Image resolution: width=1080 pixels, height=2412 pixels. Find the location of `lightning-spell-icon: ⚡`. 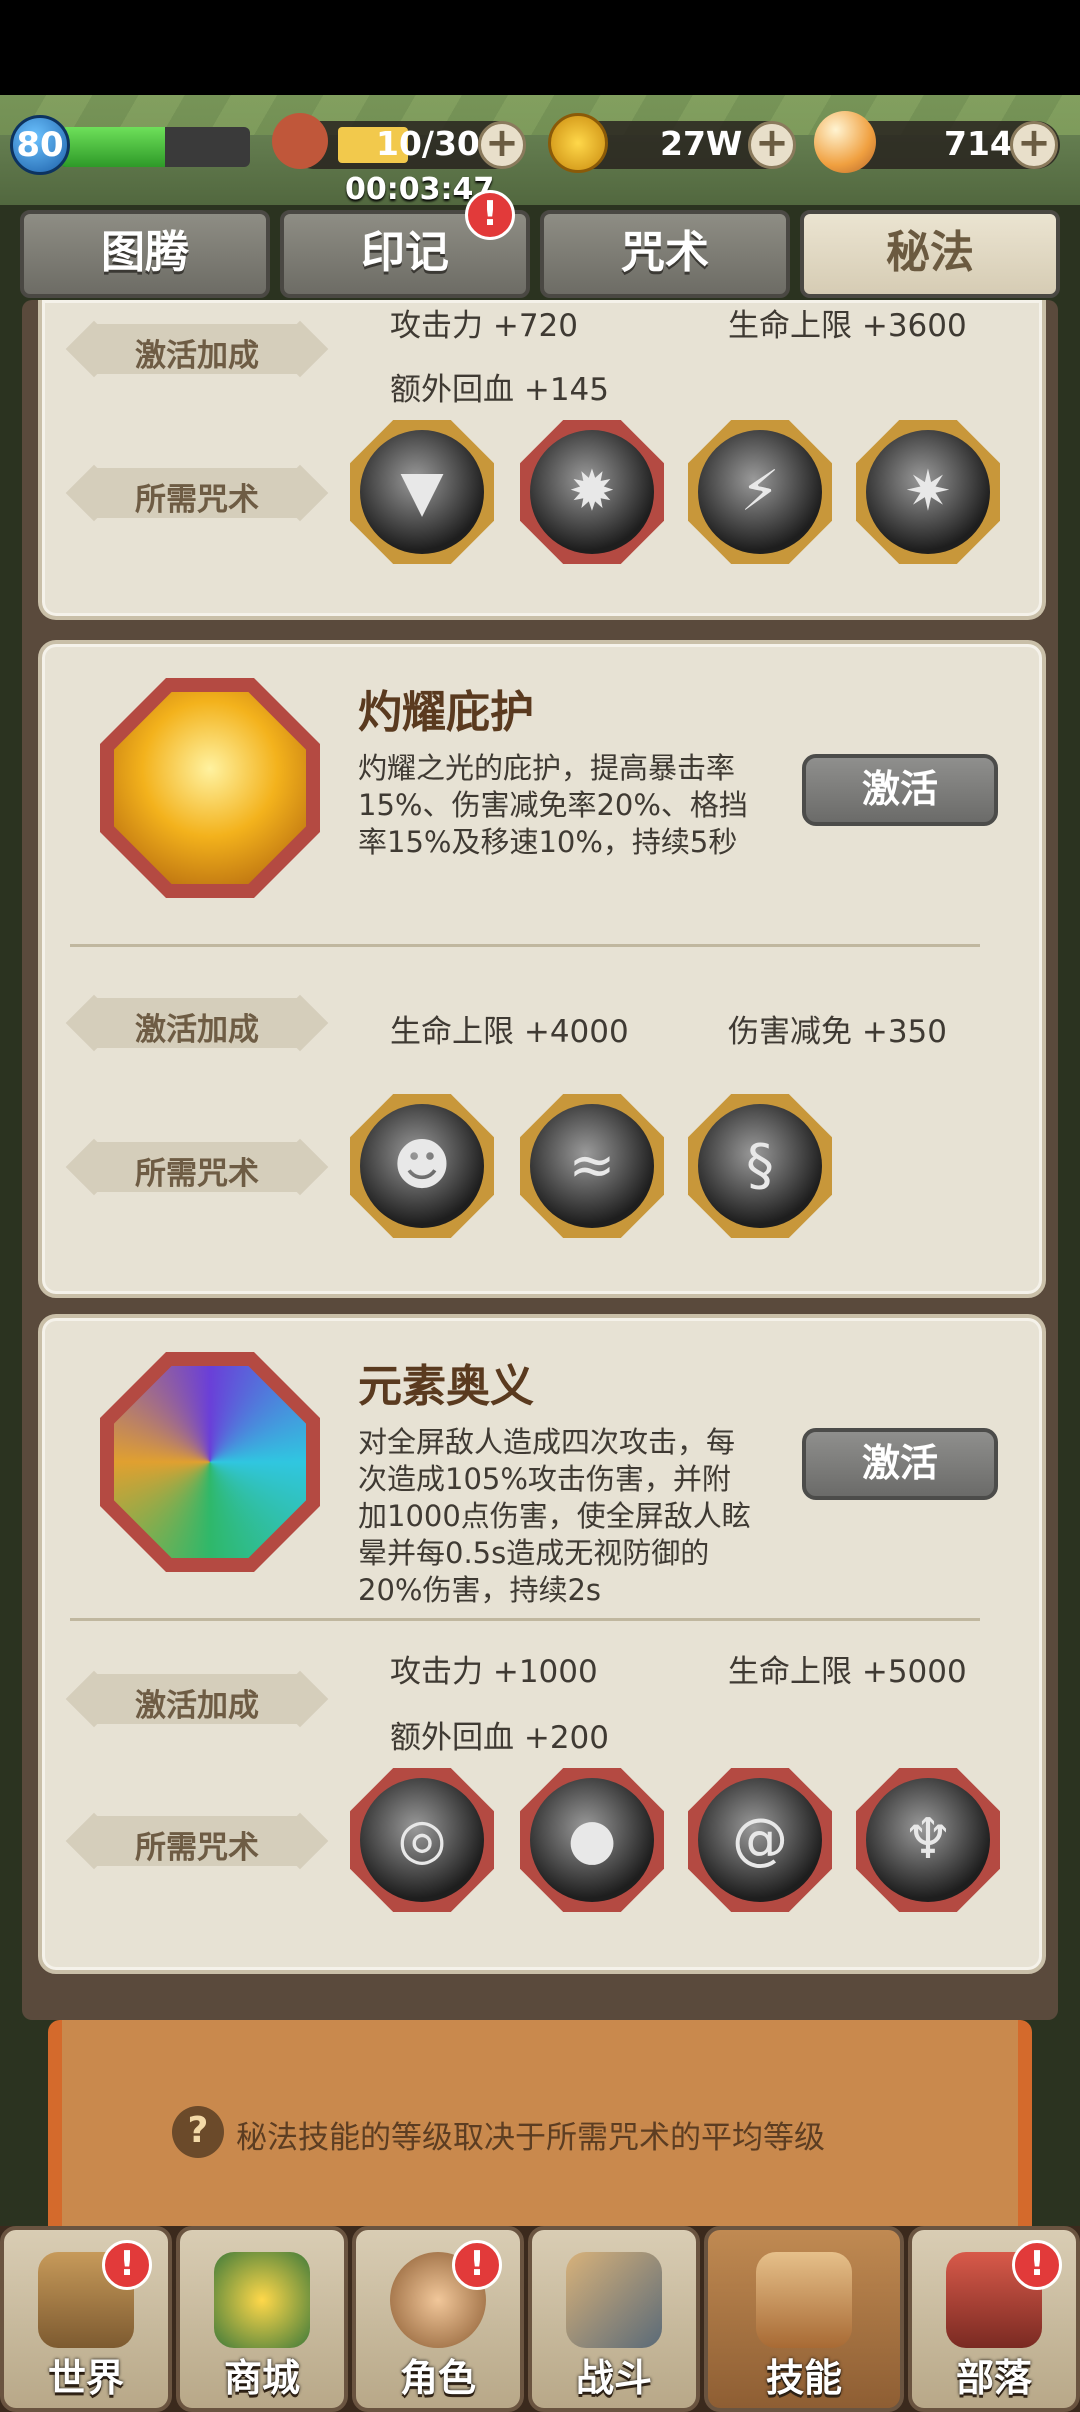

lightning-spell-icon: ⚡ is located at coordinates (760, 492).